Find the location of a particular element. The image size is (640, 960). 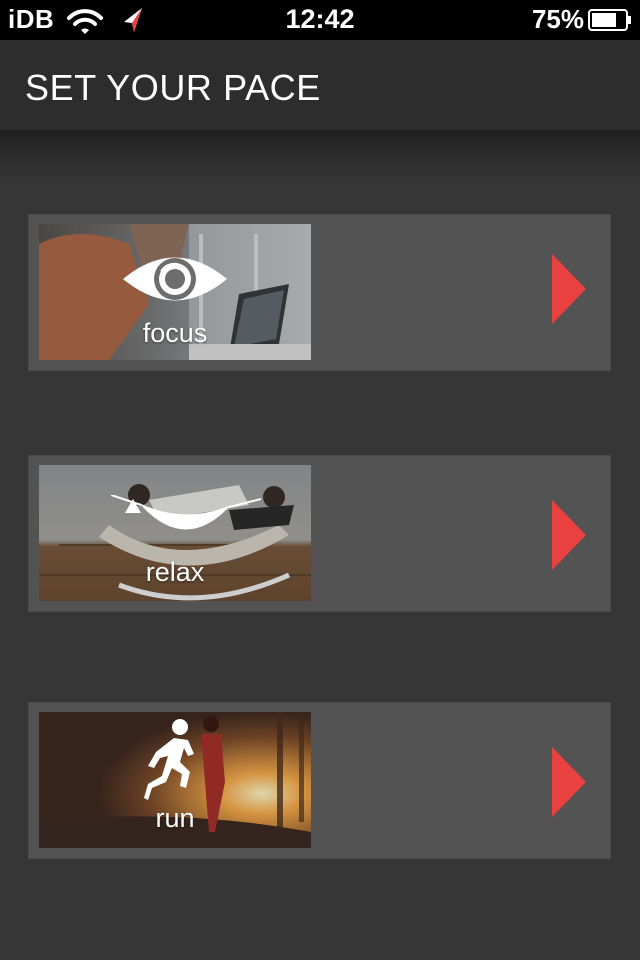

option-card-run: run is located at coordinates (319, 780).